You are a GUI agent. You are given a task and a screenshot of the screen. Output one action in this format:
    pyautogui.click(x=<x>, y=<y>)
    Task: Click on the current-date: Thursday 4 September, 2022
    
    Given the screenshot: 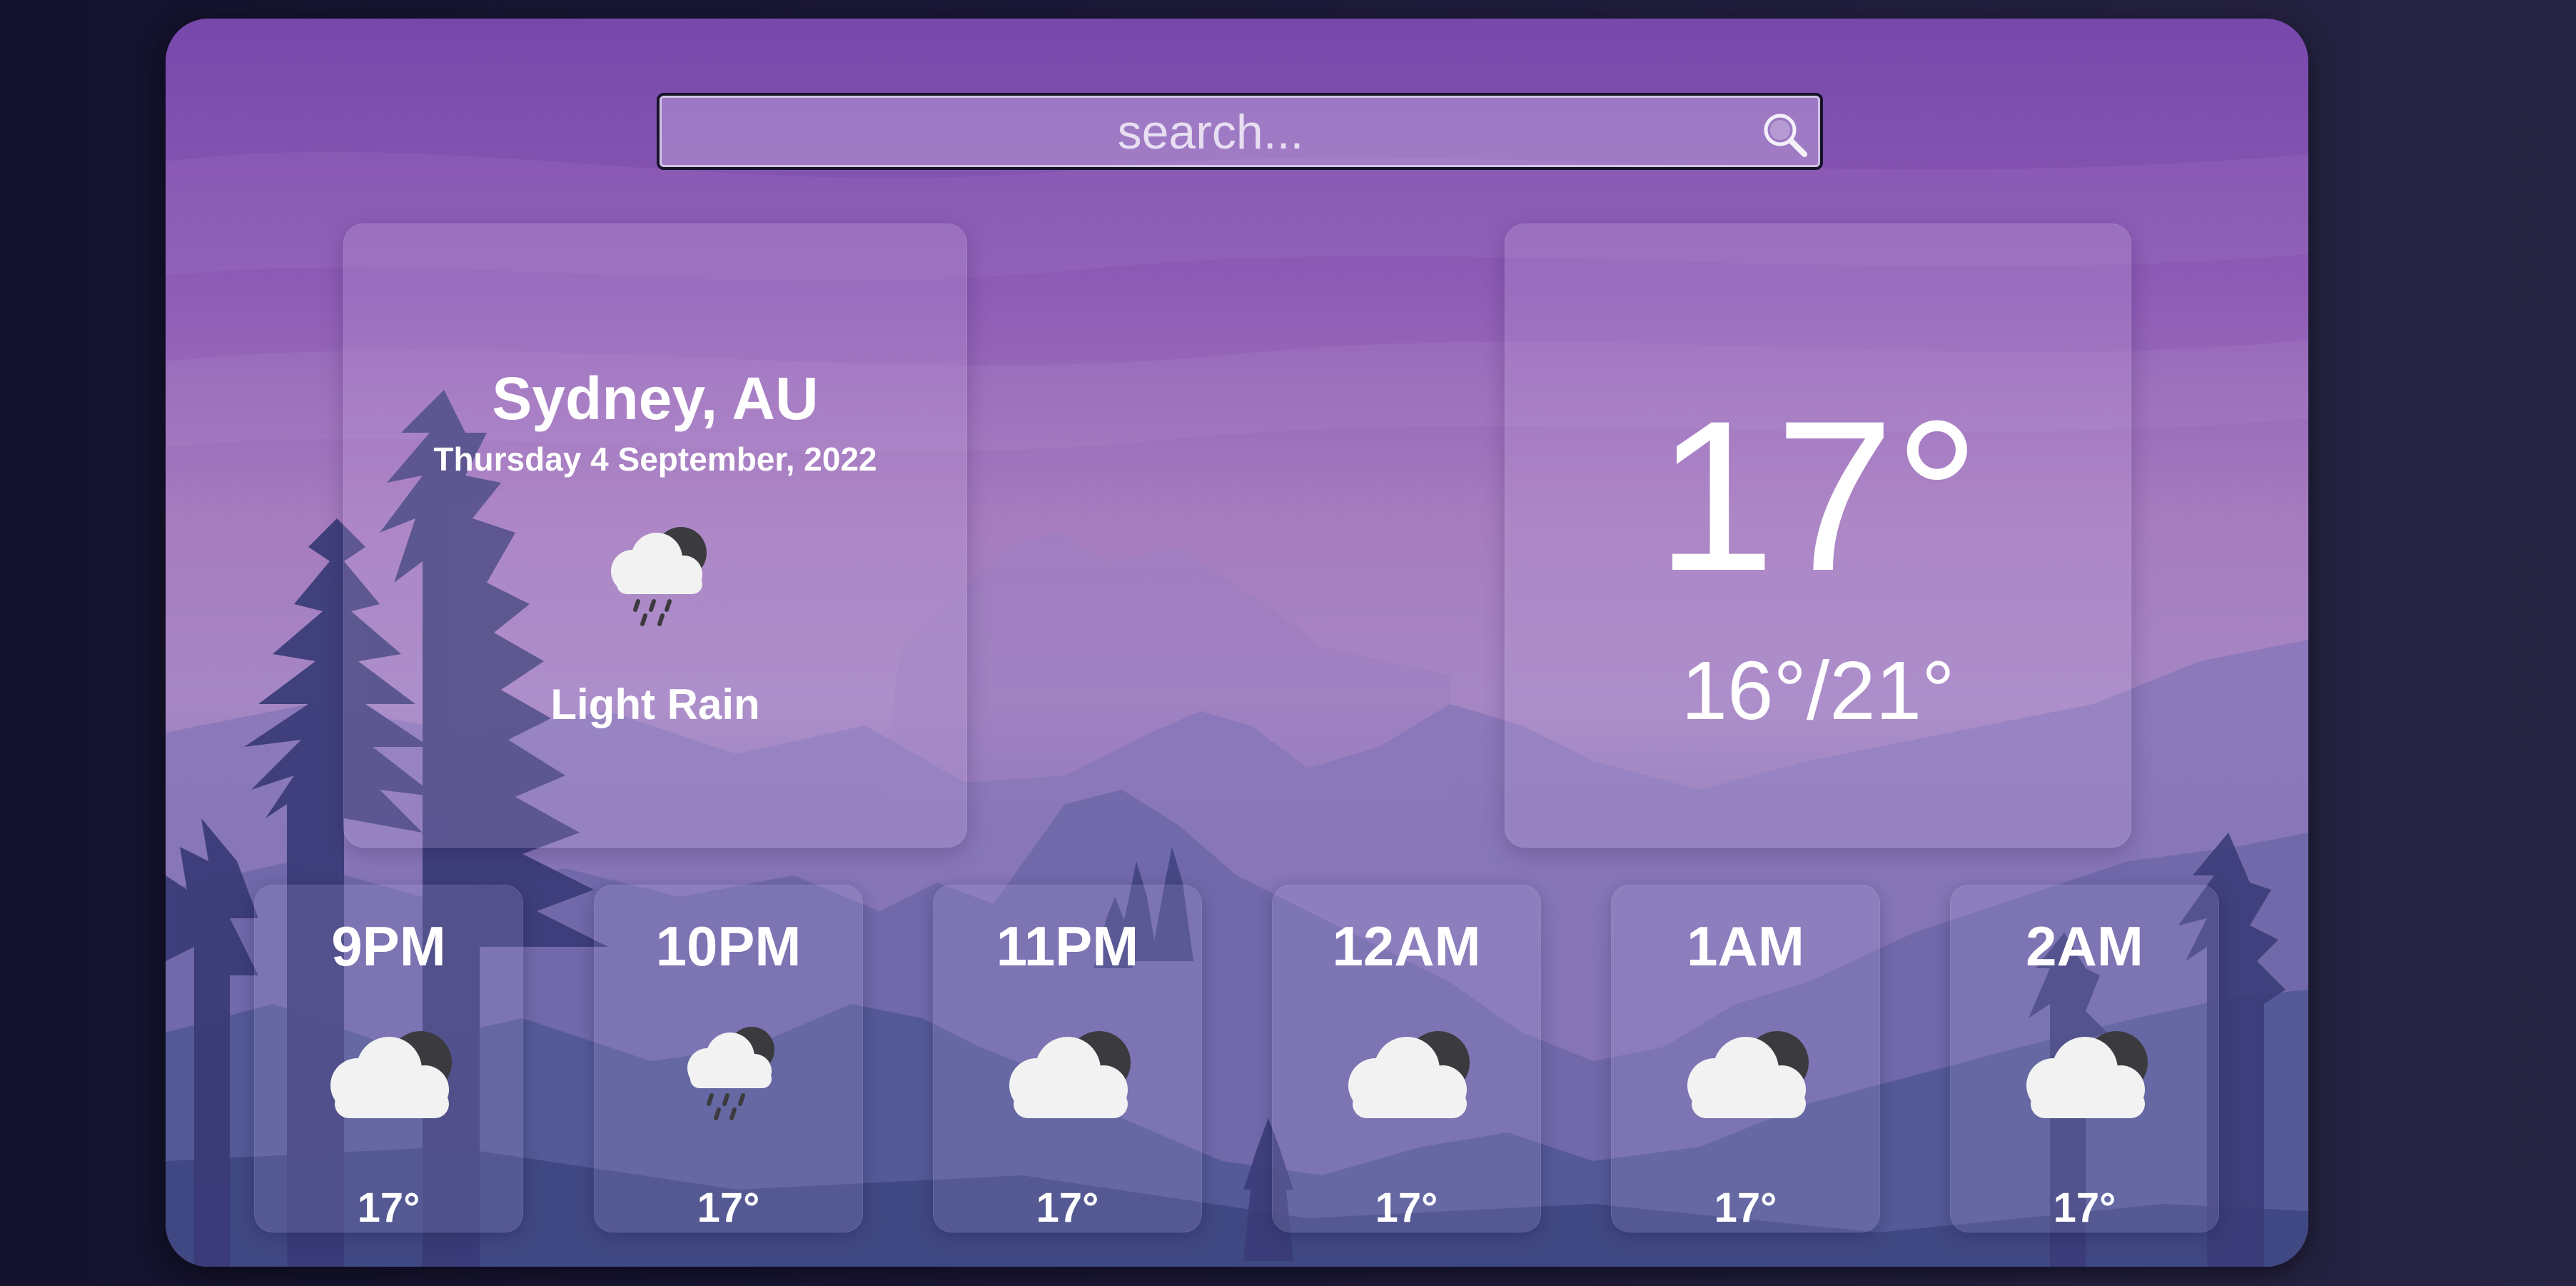 What is the action you would take?
    pyautogui.click(x=655, y=460)
    